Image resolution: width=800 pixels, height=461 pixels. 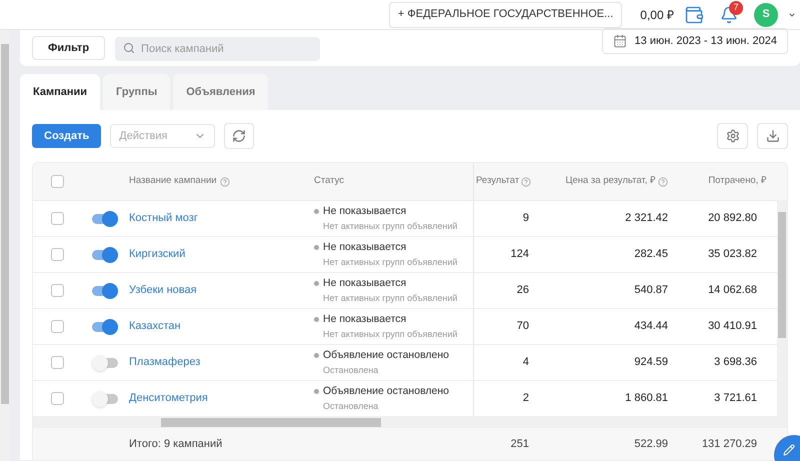 What do you see at coordinates (176, 444) in the screenshot?
I see `total-label: Итого: 9 кампаний` at bounding box center [176, 444].